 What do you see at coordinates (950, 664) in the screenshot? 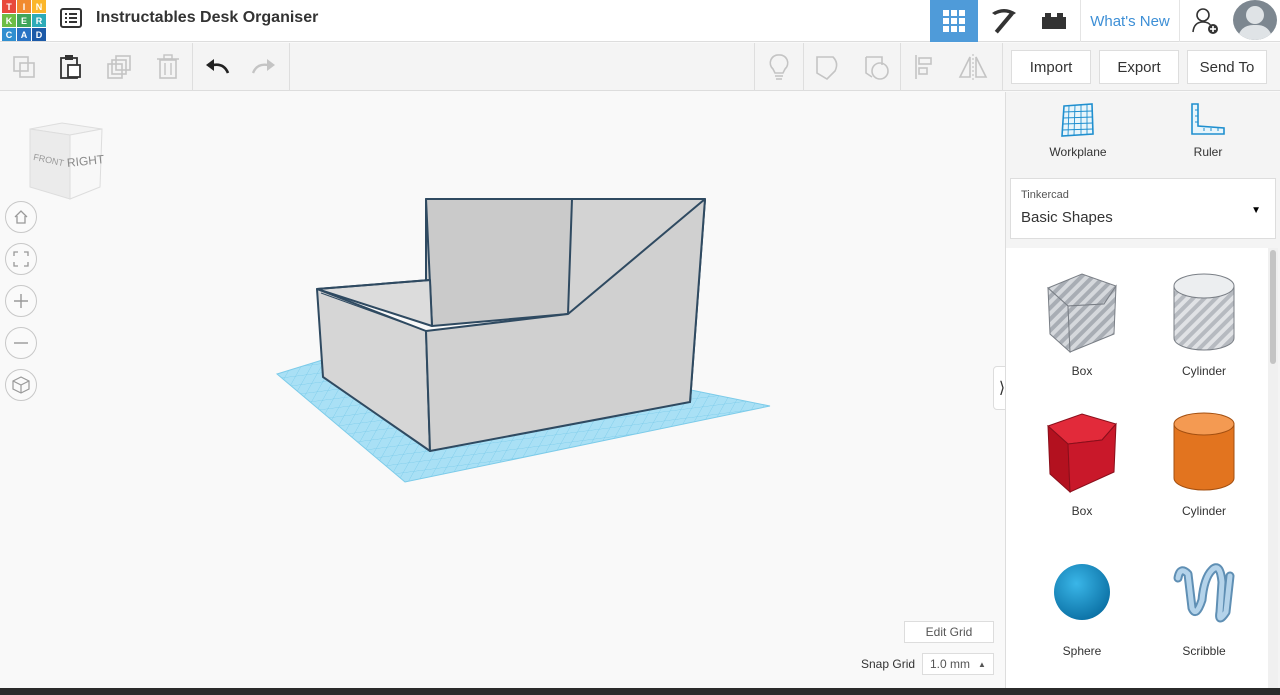
I see `snap-grid-value: 1.0 mm` at bounding box center [950, 664].